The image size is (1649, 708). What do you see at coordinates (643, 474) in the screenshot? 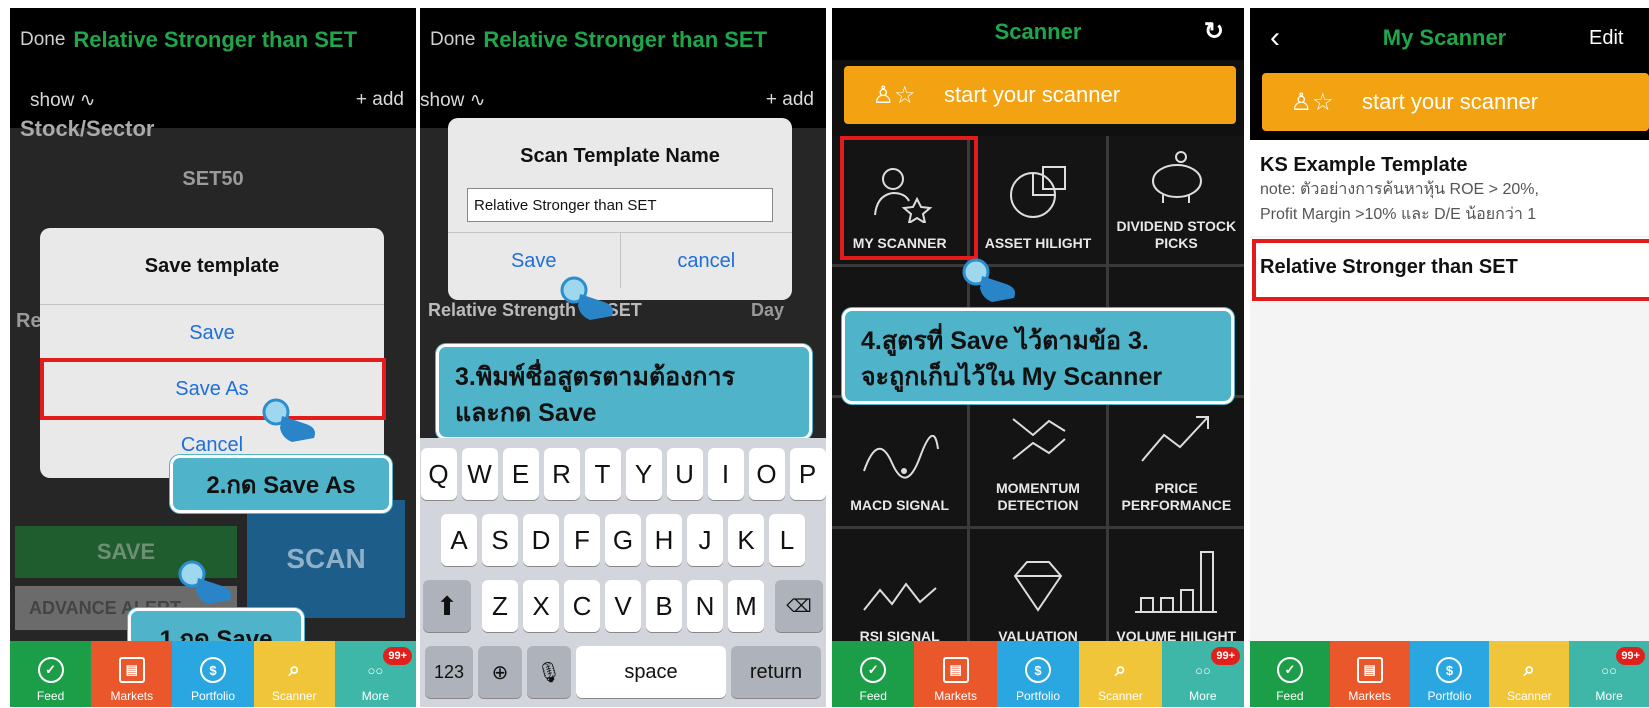
I see `key-y: Y` at bounding box center [643, 474].